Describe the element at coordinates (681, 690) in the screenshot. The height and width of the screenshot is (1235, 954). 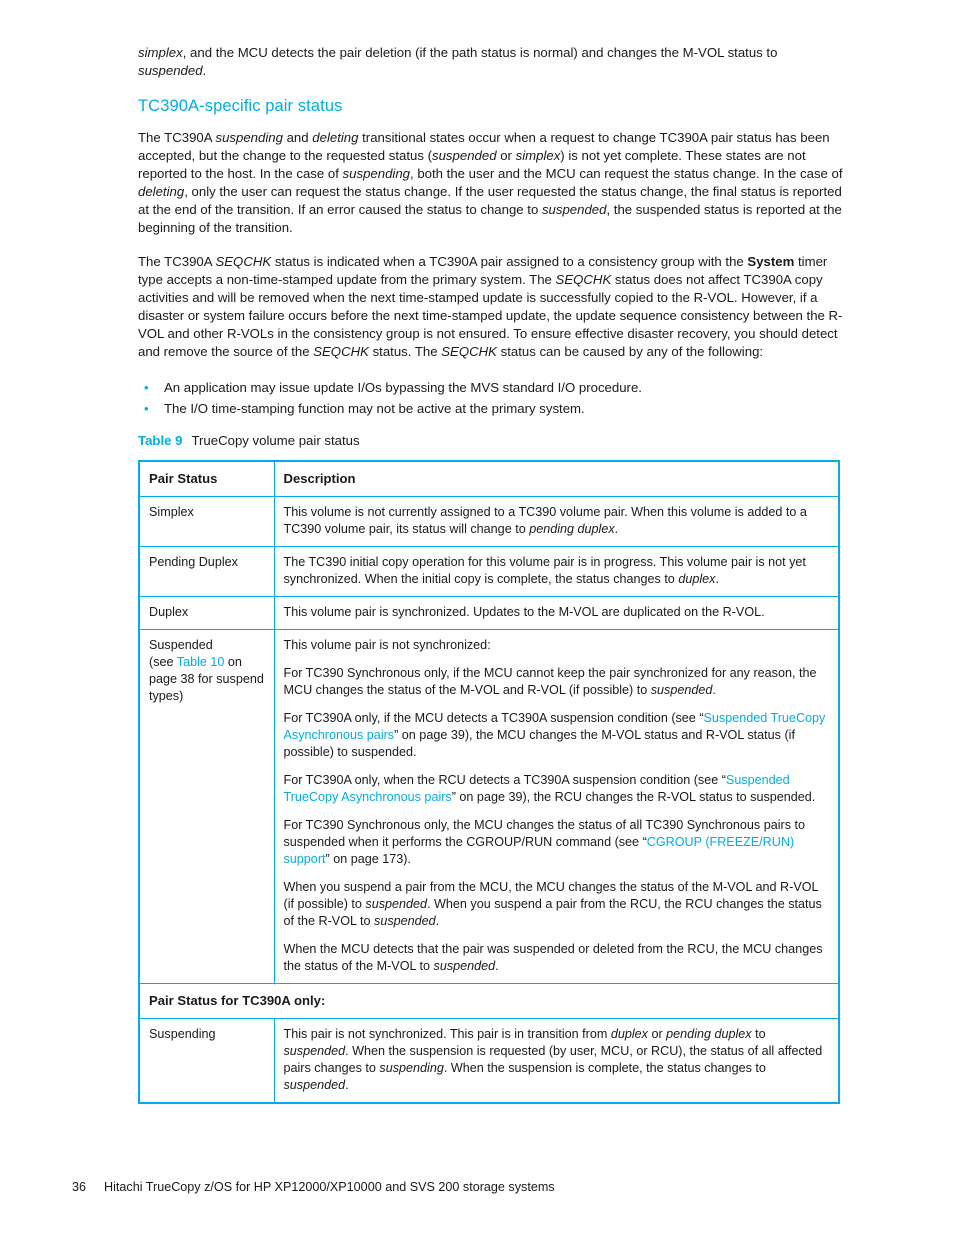
I see `s2-term-suspended: suspended` at that location.